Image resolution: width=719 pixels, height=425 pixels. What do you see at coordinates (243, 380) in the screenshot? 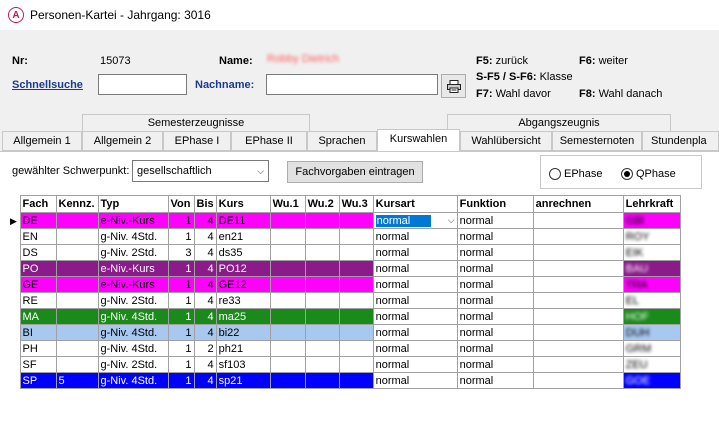
I see `cell-kurs: sp21` at bounding box center [243, 380].